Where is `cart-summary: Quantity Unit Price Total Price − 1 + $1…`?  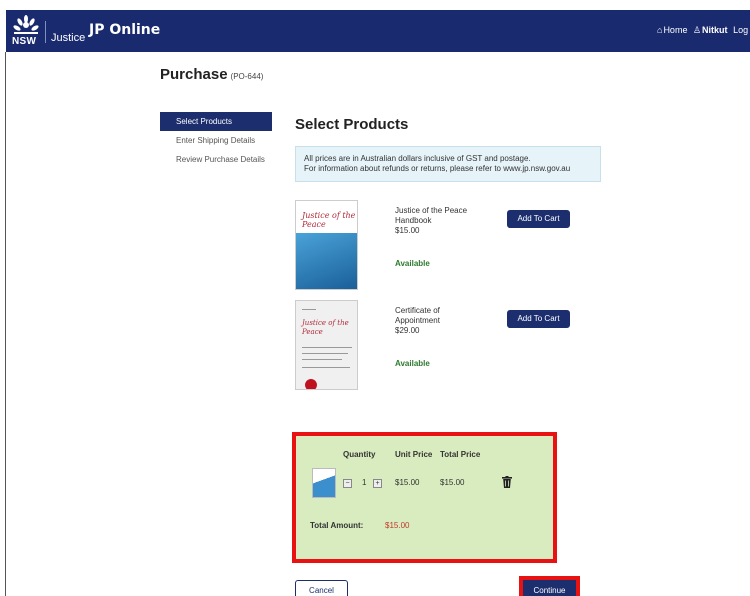
cart-summary: Quantity Unit Price Total Price − 1 + $1… is located at coordinates (424, 497).